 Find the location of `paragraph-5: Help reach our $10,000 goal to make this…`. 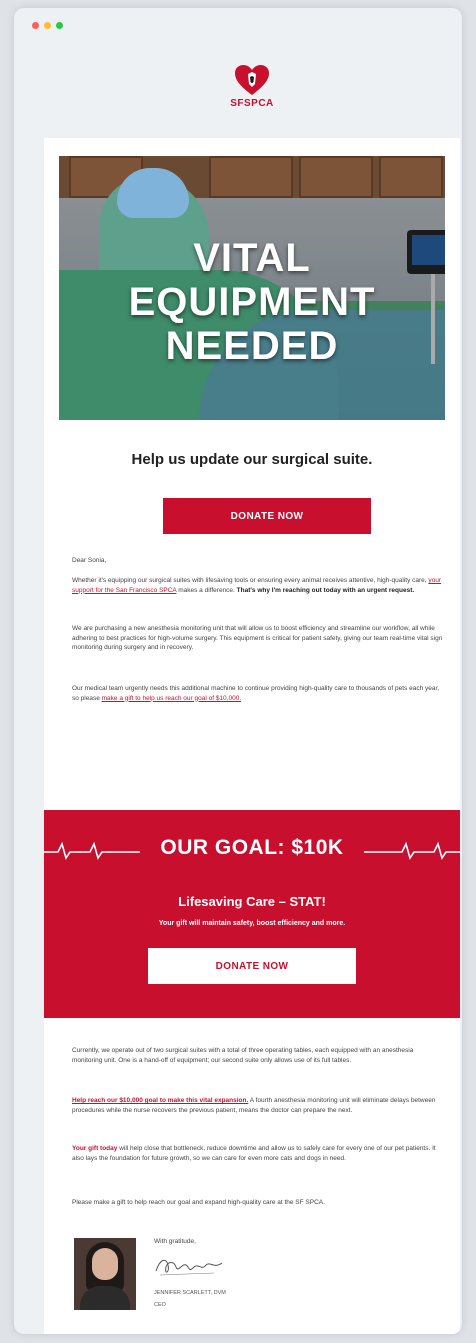

paragraph-5: Help reach our $10,000 goal to make this… is located at coordinates (258, 1105).